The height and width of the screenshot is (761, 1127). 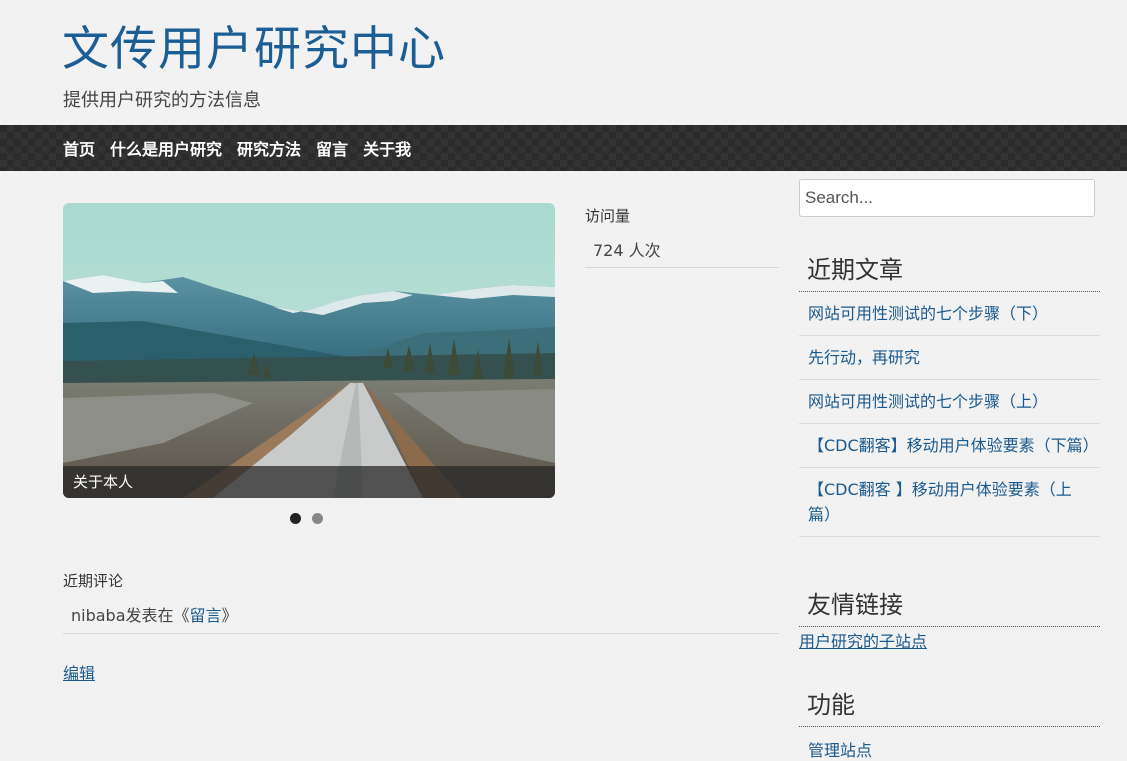 What do you see at coordinates (254, 50) in the screenshot?
I see `site-title: 文传用户研究中心` at bounding box center [254, 50].